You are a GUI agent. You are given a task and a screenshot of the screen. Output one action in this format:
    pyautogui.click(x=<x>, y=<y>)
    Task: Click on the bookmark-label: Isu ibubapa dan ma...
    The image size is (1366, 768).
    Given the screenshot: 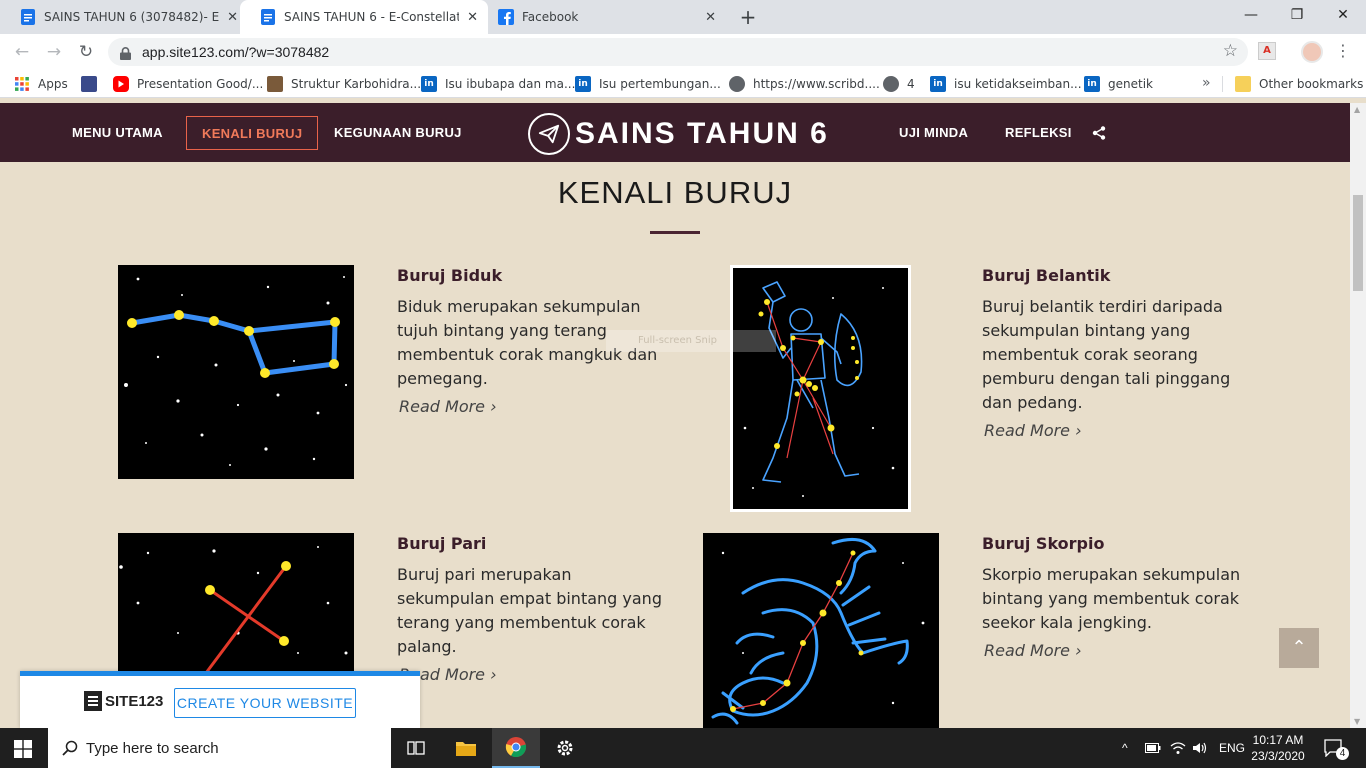 What is the action you would take?
    pyautogui.click(x=510, y=84)
    